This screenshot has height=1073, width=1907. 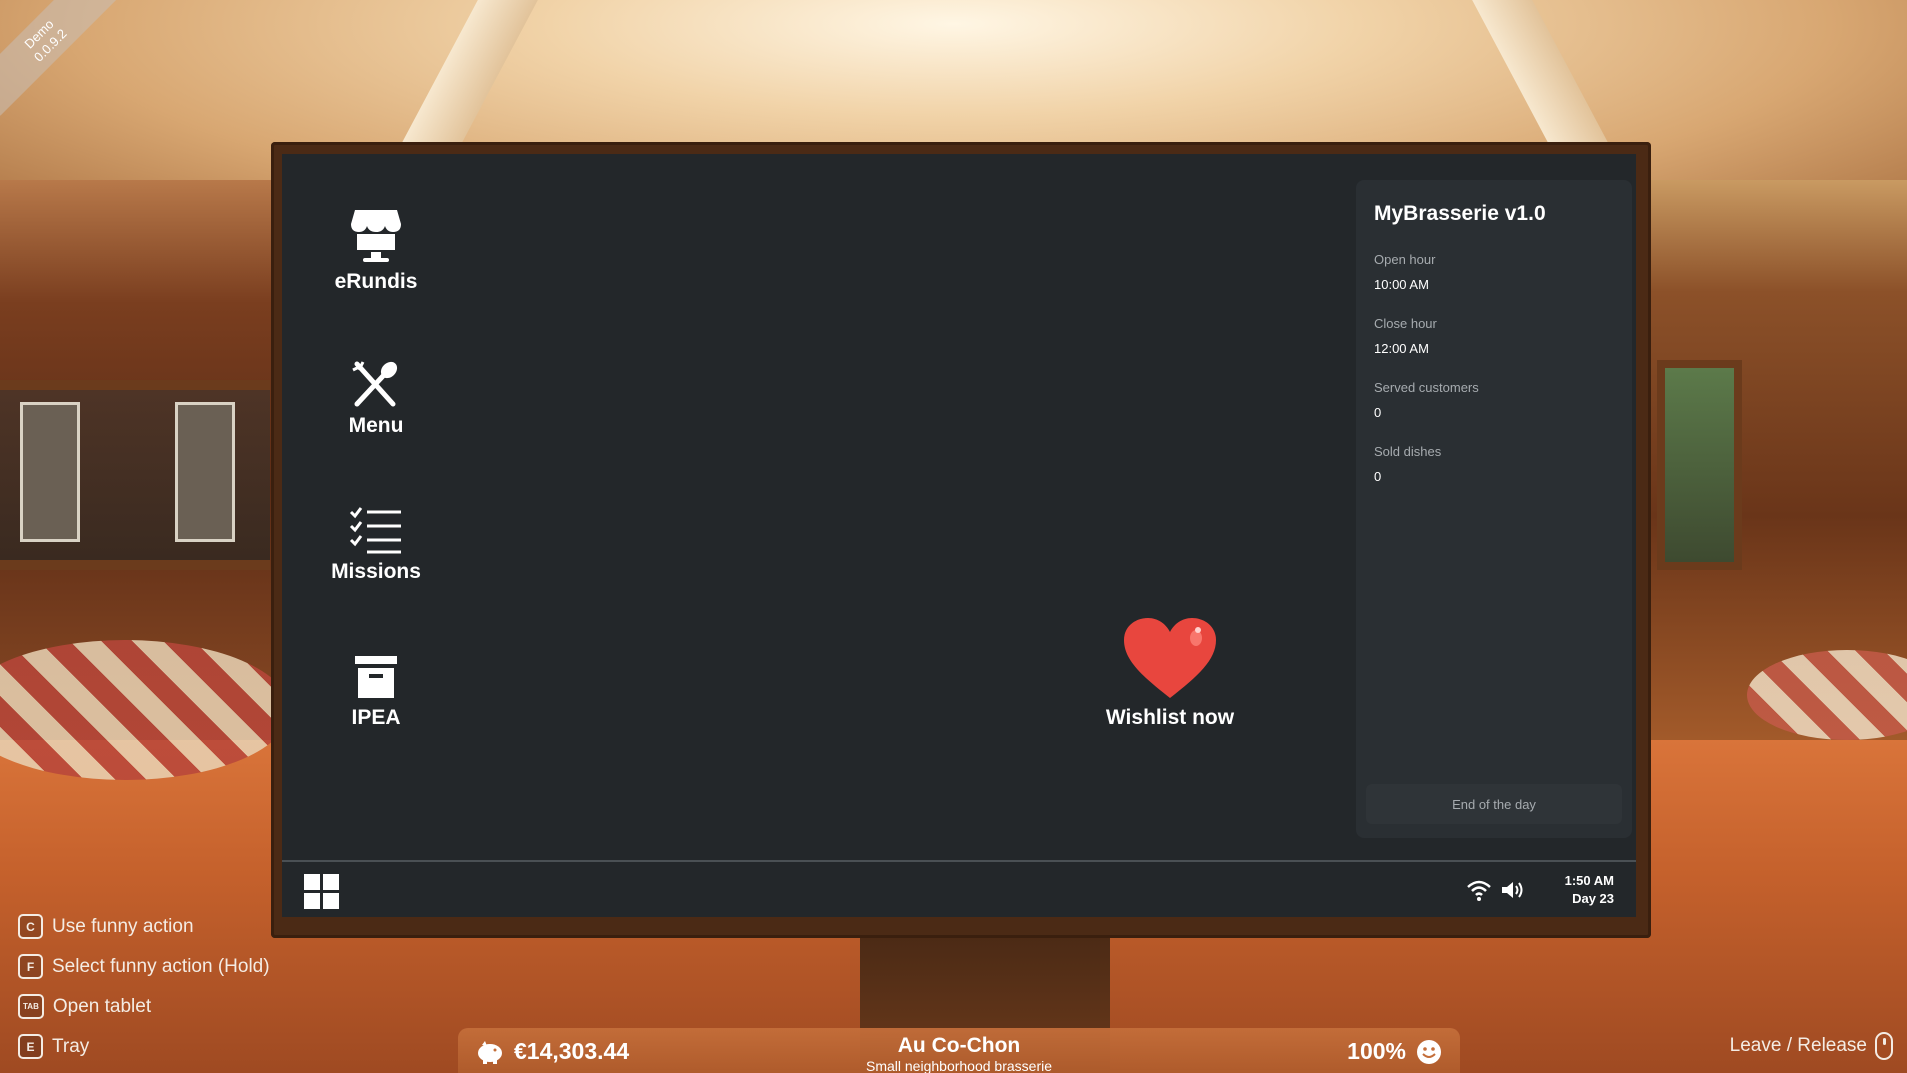 What do you see at coordinates (1589, 890) in the screenshot?
I see `taskbar-clock: 1:50 AM Day 23` at bounding box center [1589, 890].